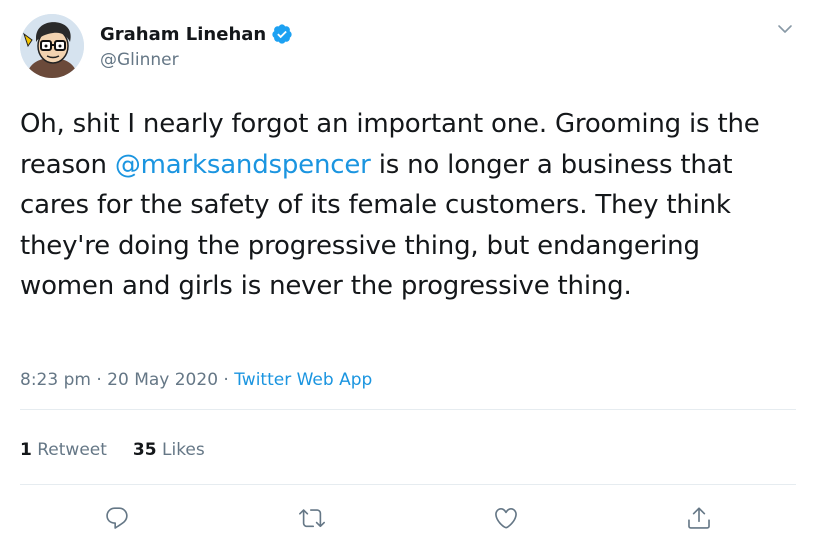  Describe the element at coordinates (183, 34) in the screenshot. I see `author-display-name: Graham Linehan` at that location.